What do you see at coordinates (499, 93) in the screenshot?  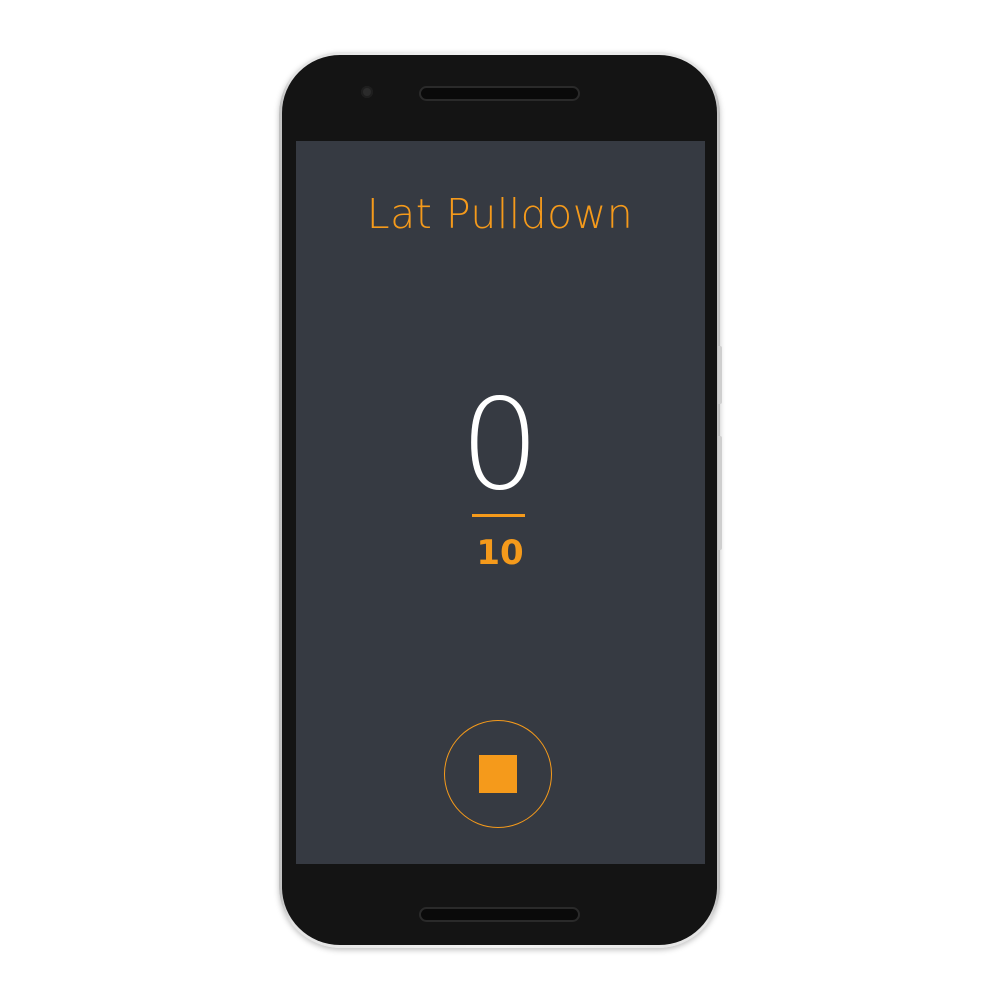 I see `top-speaker-grille` at bounding box center [499, 93].